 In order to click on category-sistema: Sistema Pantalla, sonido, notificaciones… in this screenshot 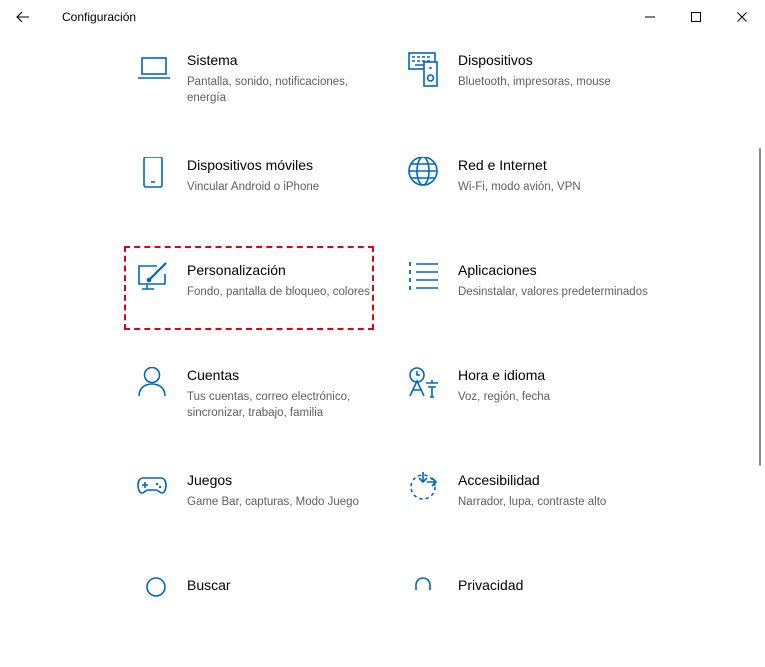, I will do `click(262, 97)`.